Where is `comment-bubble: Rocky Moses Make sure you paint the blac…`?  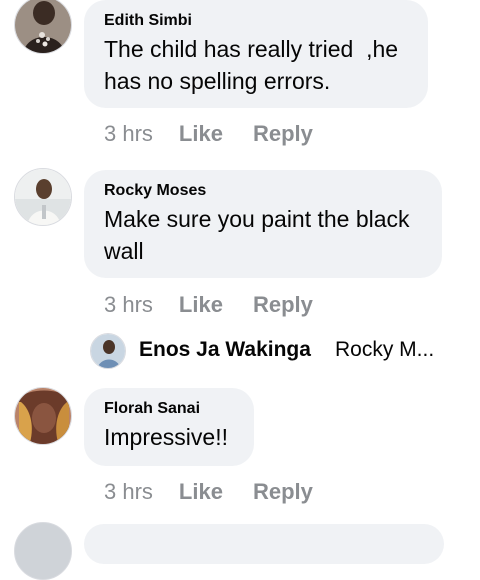
comment-bubble: Rocky Moses Make sure you paint the blac… is located at coordinates (263, 224).